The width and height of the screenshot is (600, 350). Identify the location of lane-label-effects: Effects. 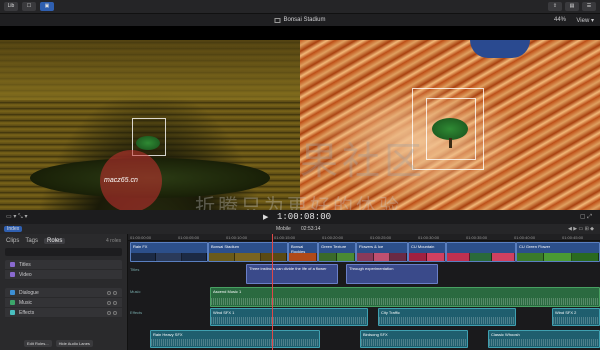
(136, 312).